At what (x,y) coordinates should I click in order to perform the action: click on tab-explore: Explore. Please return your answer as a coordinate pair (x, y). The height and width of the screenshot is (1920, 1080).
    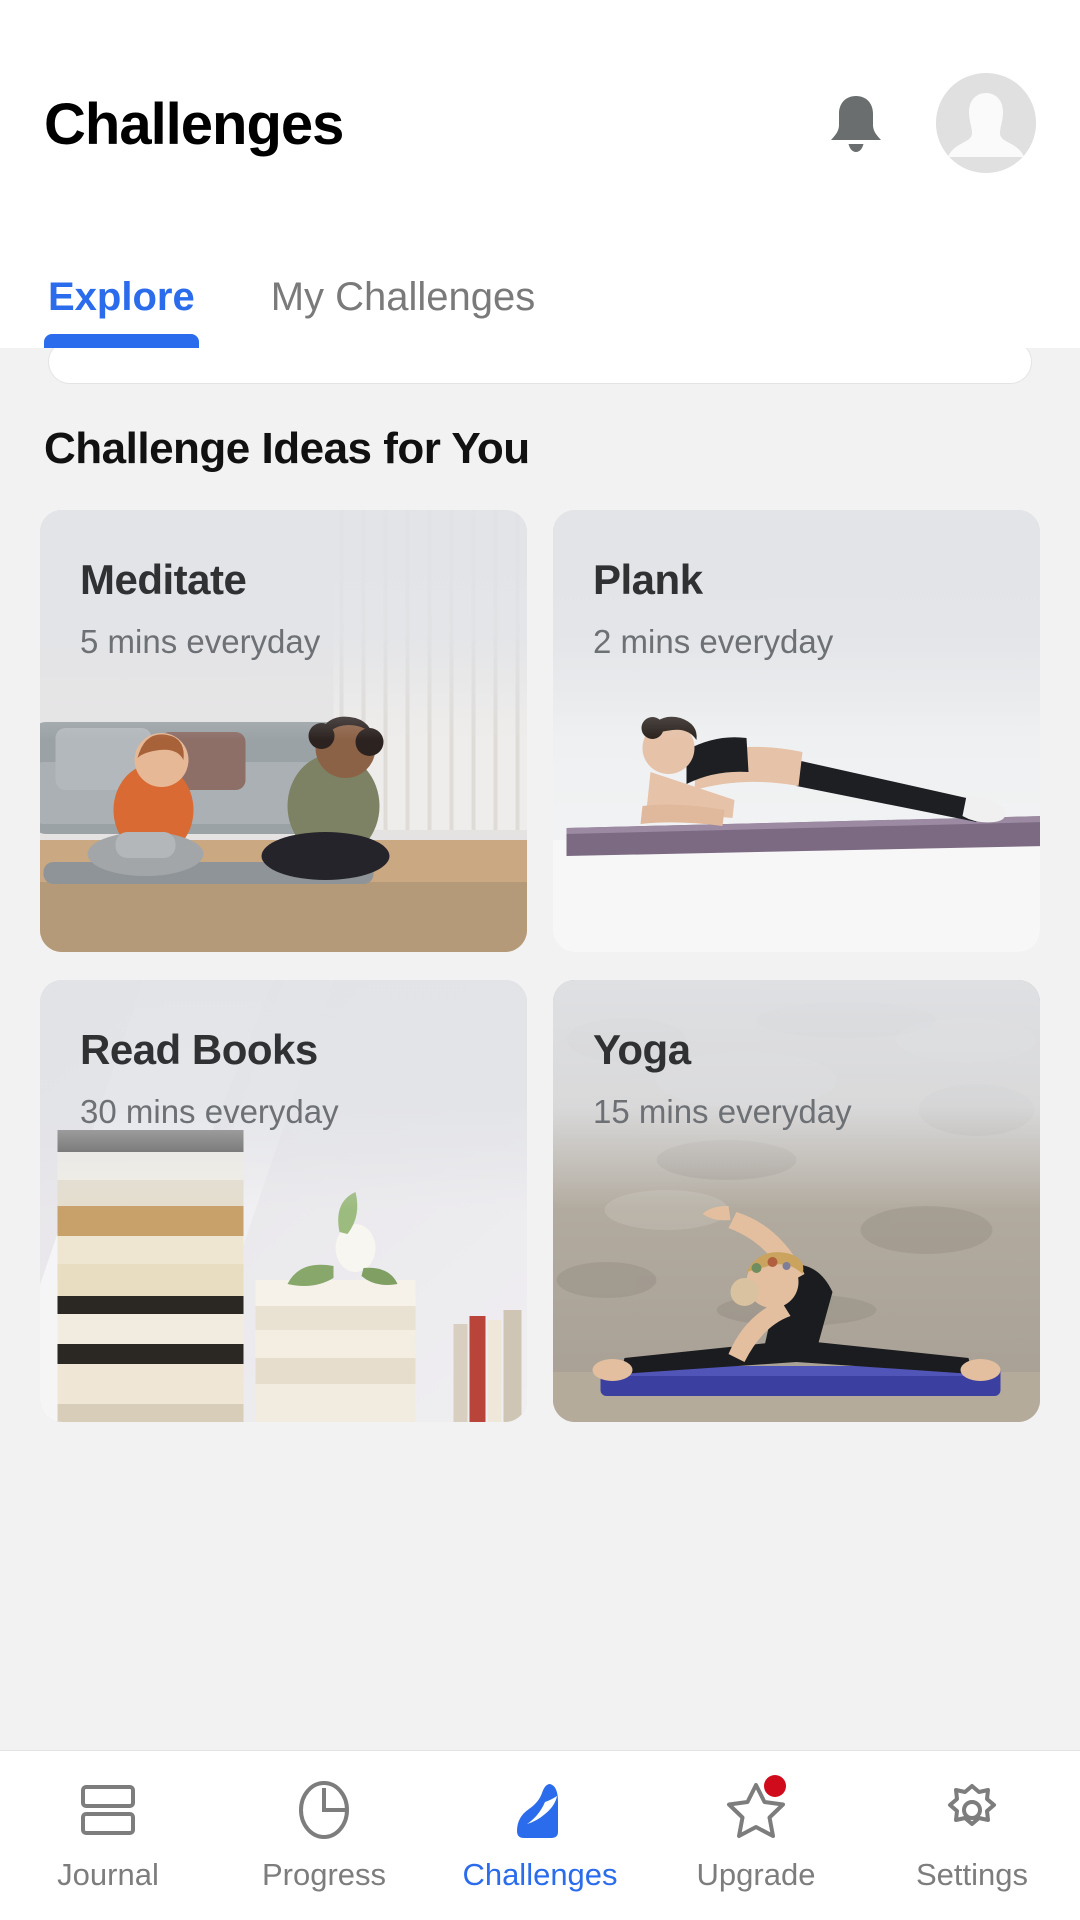
    Looking at the image, I should click on (121, 311).